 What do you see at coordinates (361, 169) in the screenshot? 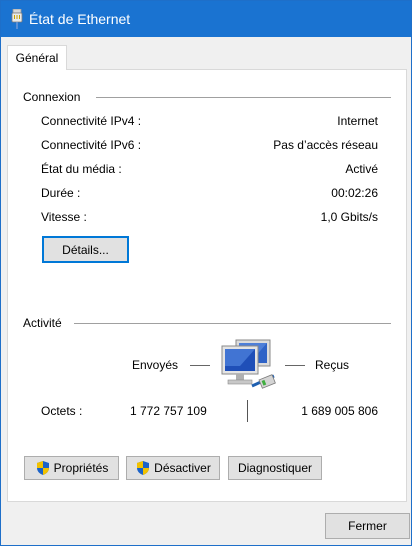
I see `media-state-value: Activé` at bounding box center [361, 169].